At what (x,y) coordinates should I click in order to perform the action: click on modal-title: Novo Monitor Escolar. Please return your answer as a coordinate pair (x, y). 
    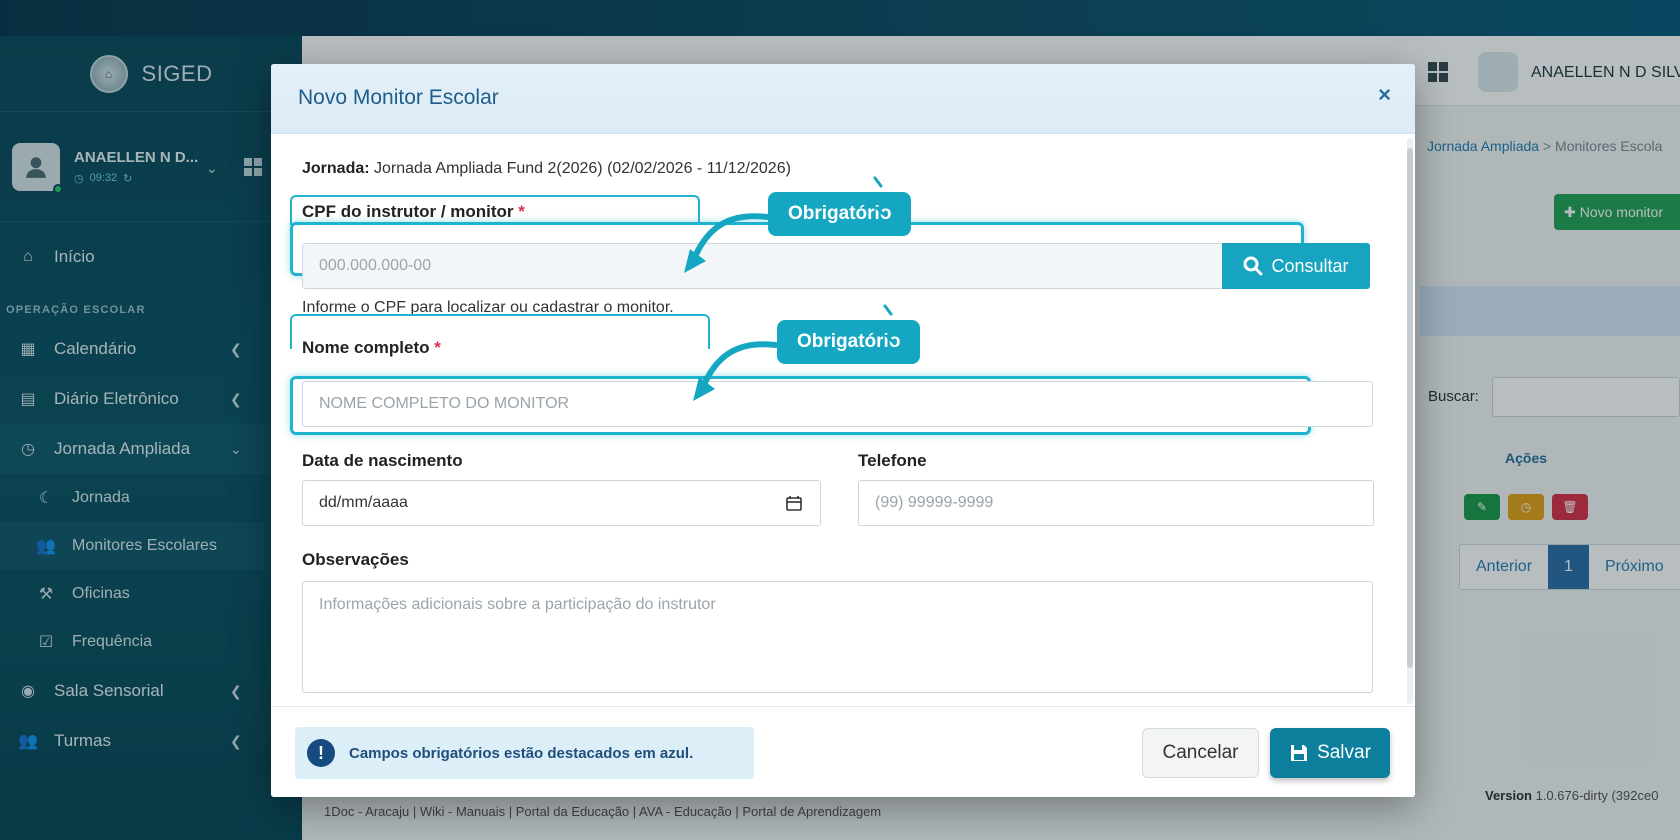
    Looking at the image, I should click on (398, 97).